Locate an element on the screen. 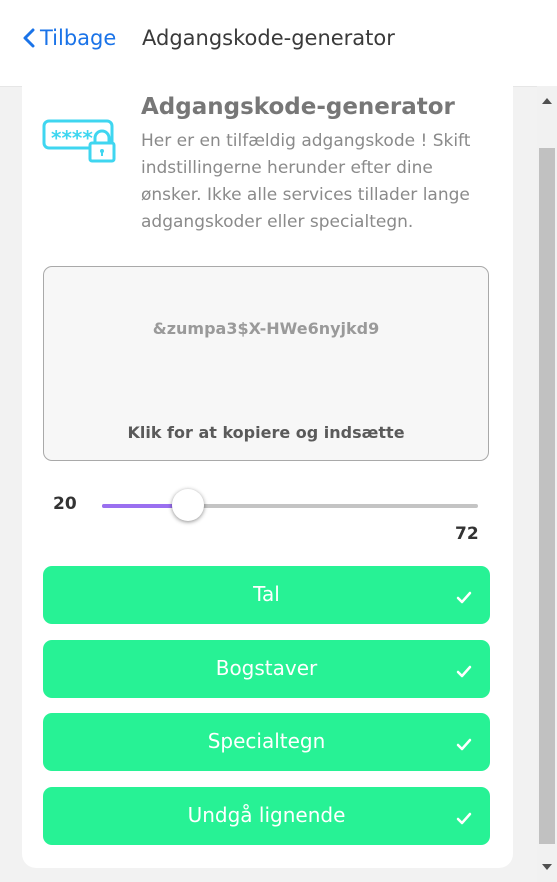  scrollbar is located at coordinates (547, 484).